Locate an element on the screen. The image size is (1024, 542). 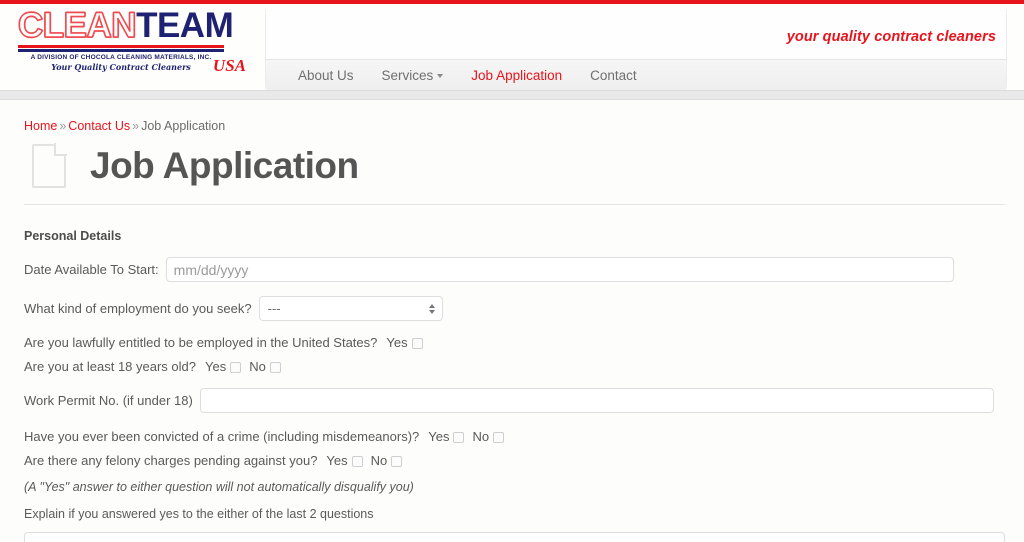
felony-no-option: No is located at coordinates (388, 460).